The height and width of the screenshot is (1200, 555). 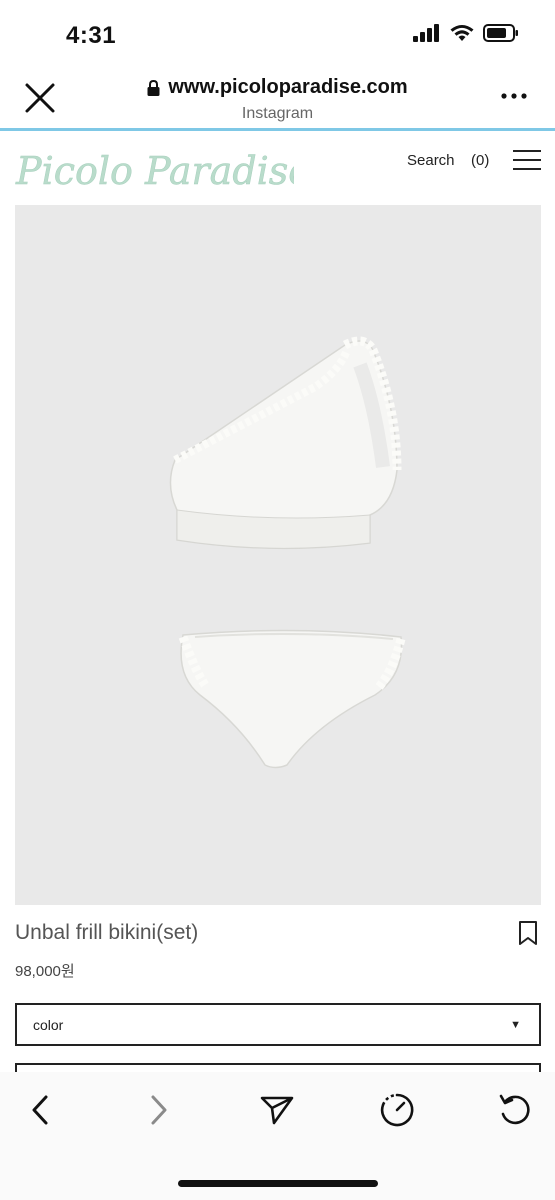 What do you see at coordinates (154, 171) in the screenshot?
I see `logo-text: Picolo Paradise` at bounding box center [154, 171].